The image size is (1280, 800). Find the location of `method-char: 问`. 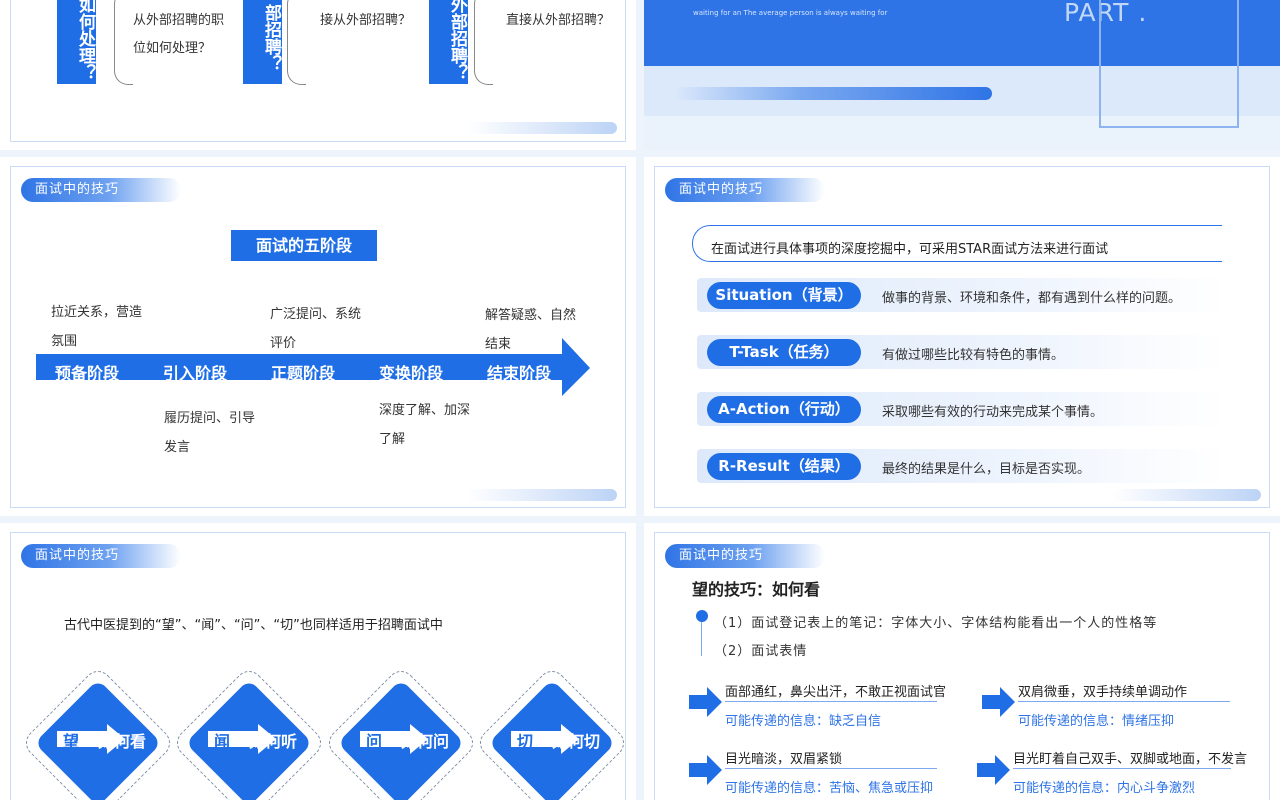

method-char: 问 is located at coordinates (374, 741).